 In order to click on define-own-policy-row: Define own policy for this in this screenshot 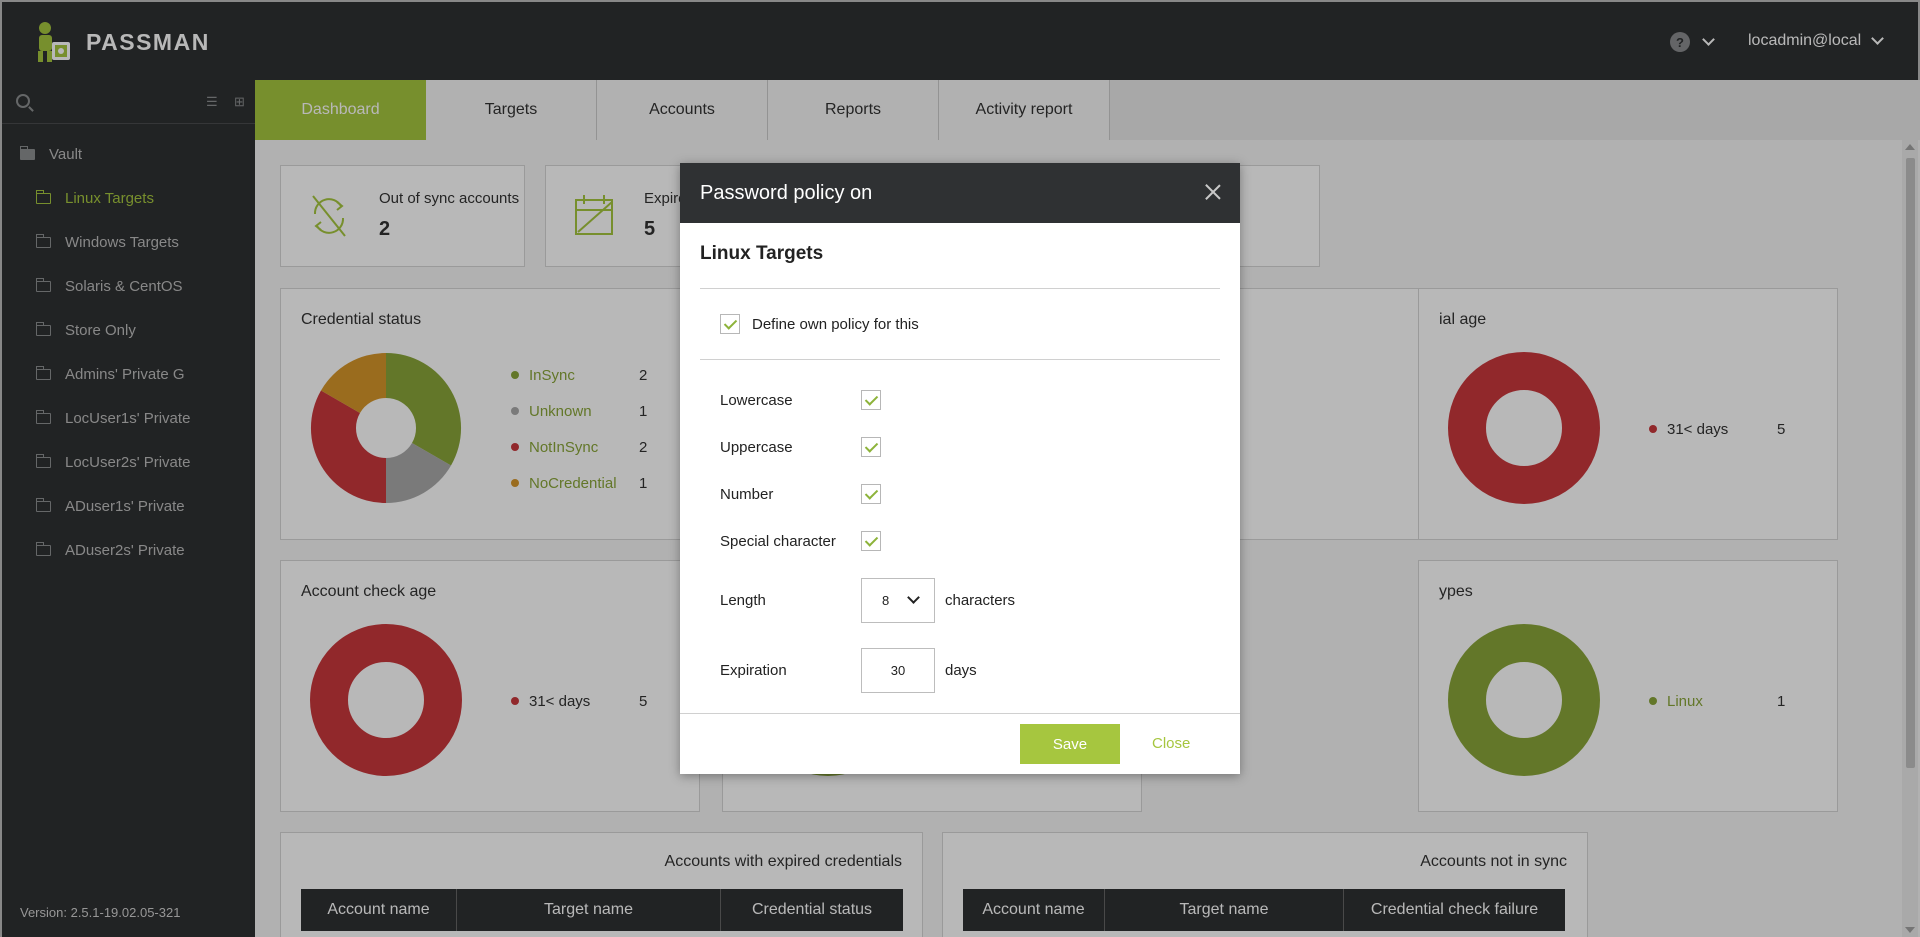, I will do `click(819, 324)`.